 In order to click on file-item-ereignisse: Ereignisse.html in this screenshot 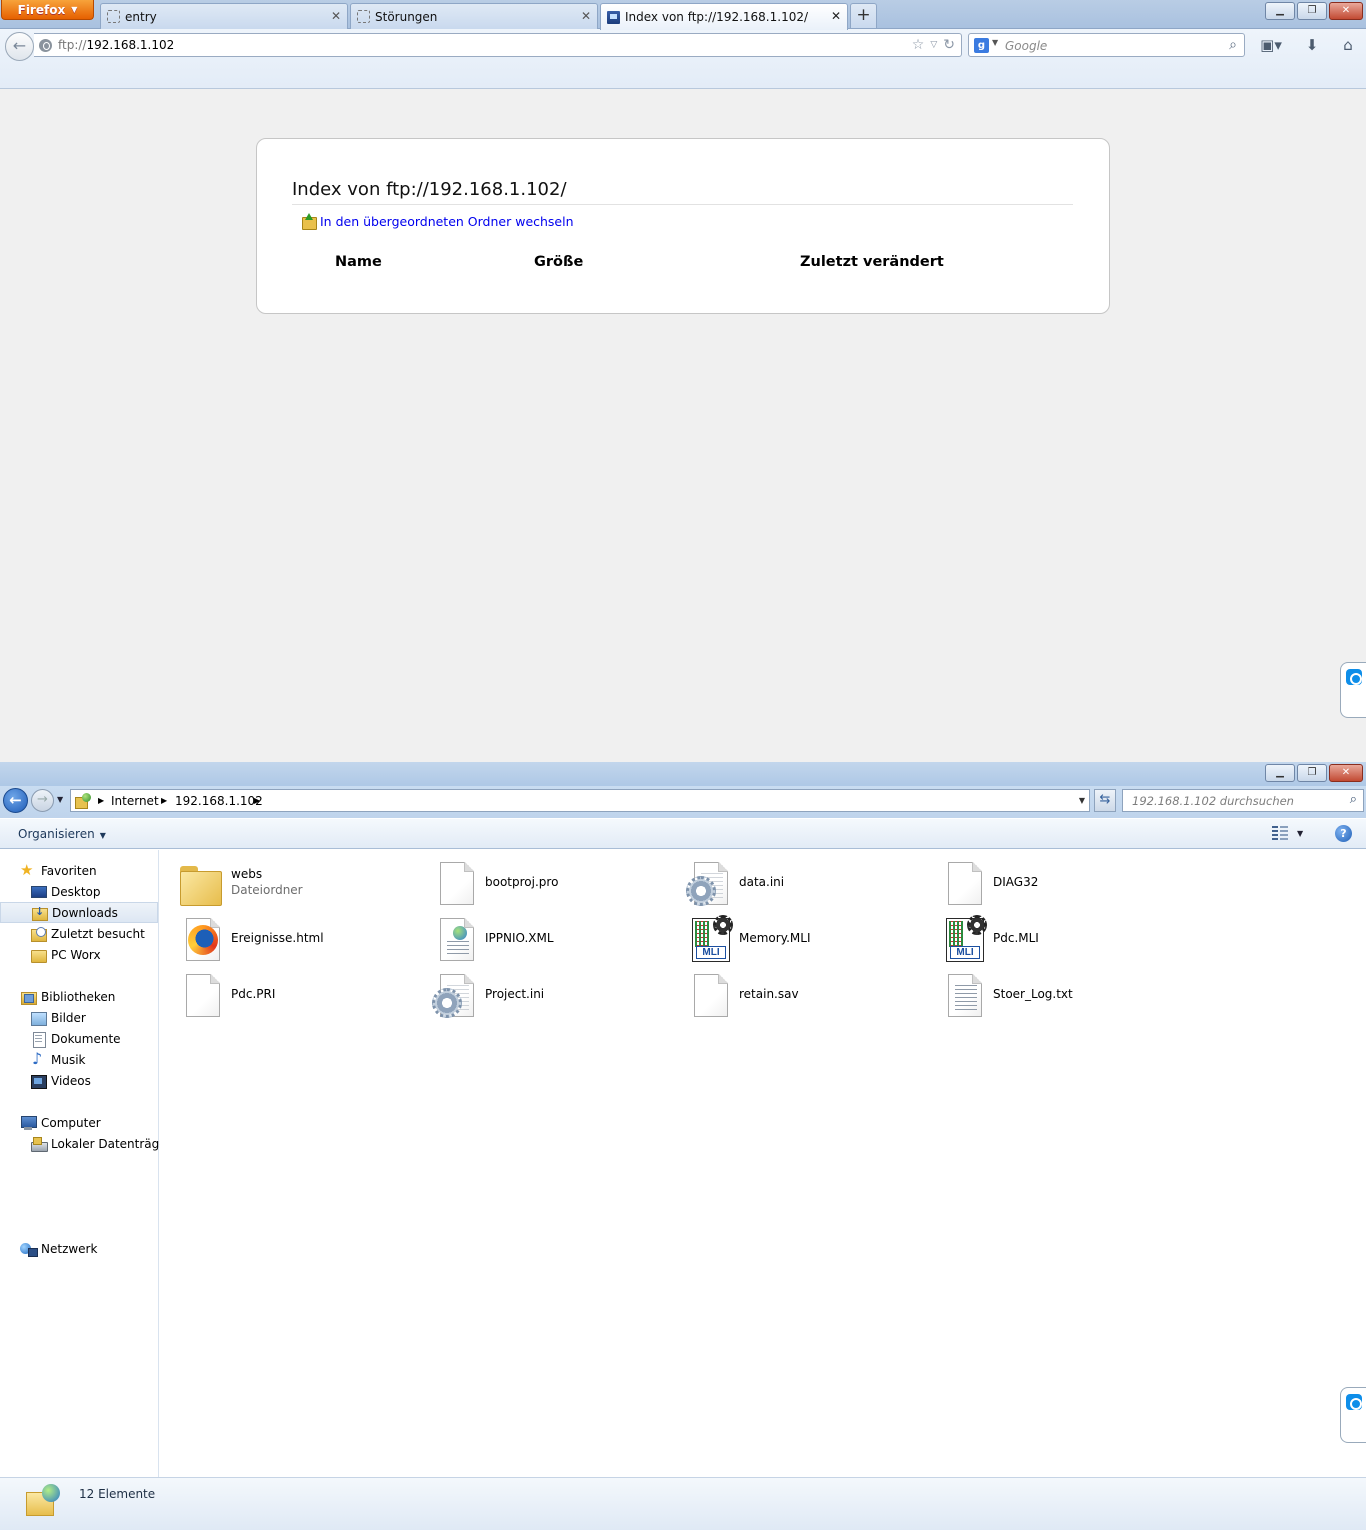, I will do `click(285, 938)`.